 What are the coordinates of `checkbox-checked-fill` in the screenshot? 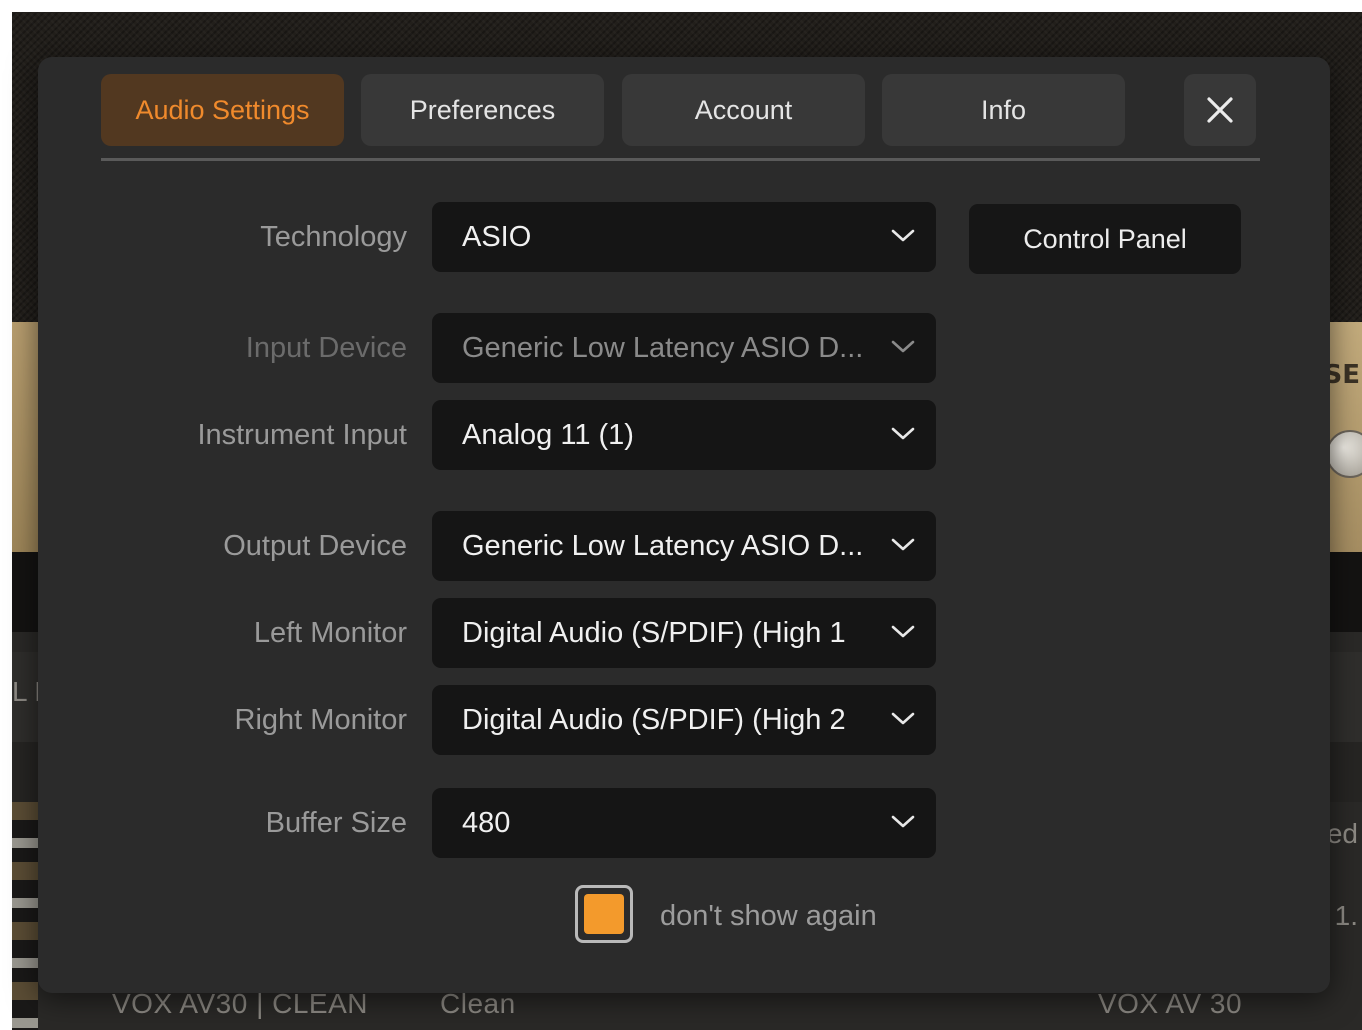 It's located at (604, 914).